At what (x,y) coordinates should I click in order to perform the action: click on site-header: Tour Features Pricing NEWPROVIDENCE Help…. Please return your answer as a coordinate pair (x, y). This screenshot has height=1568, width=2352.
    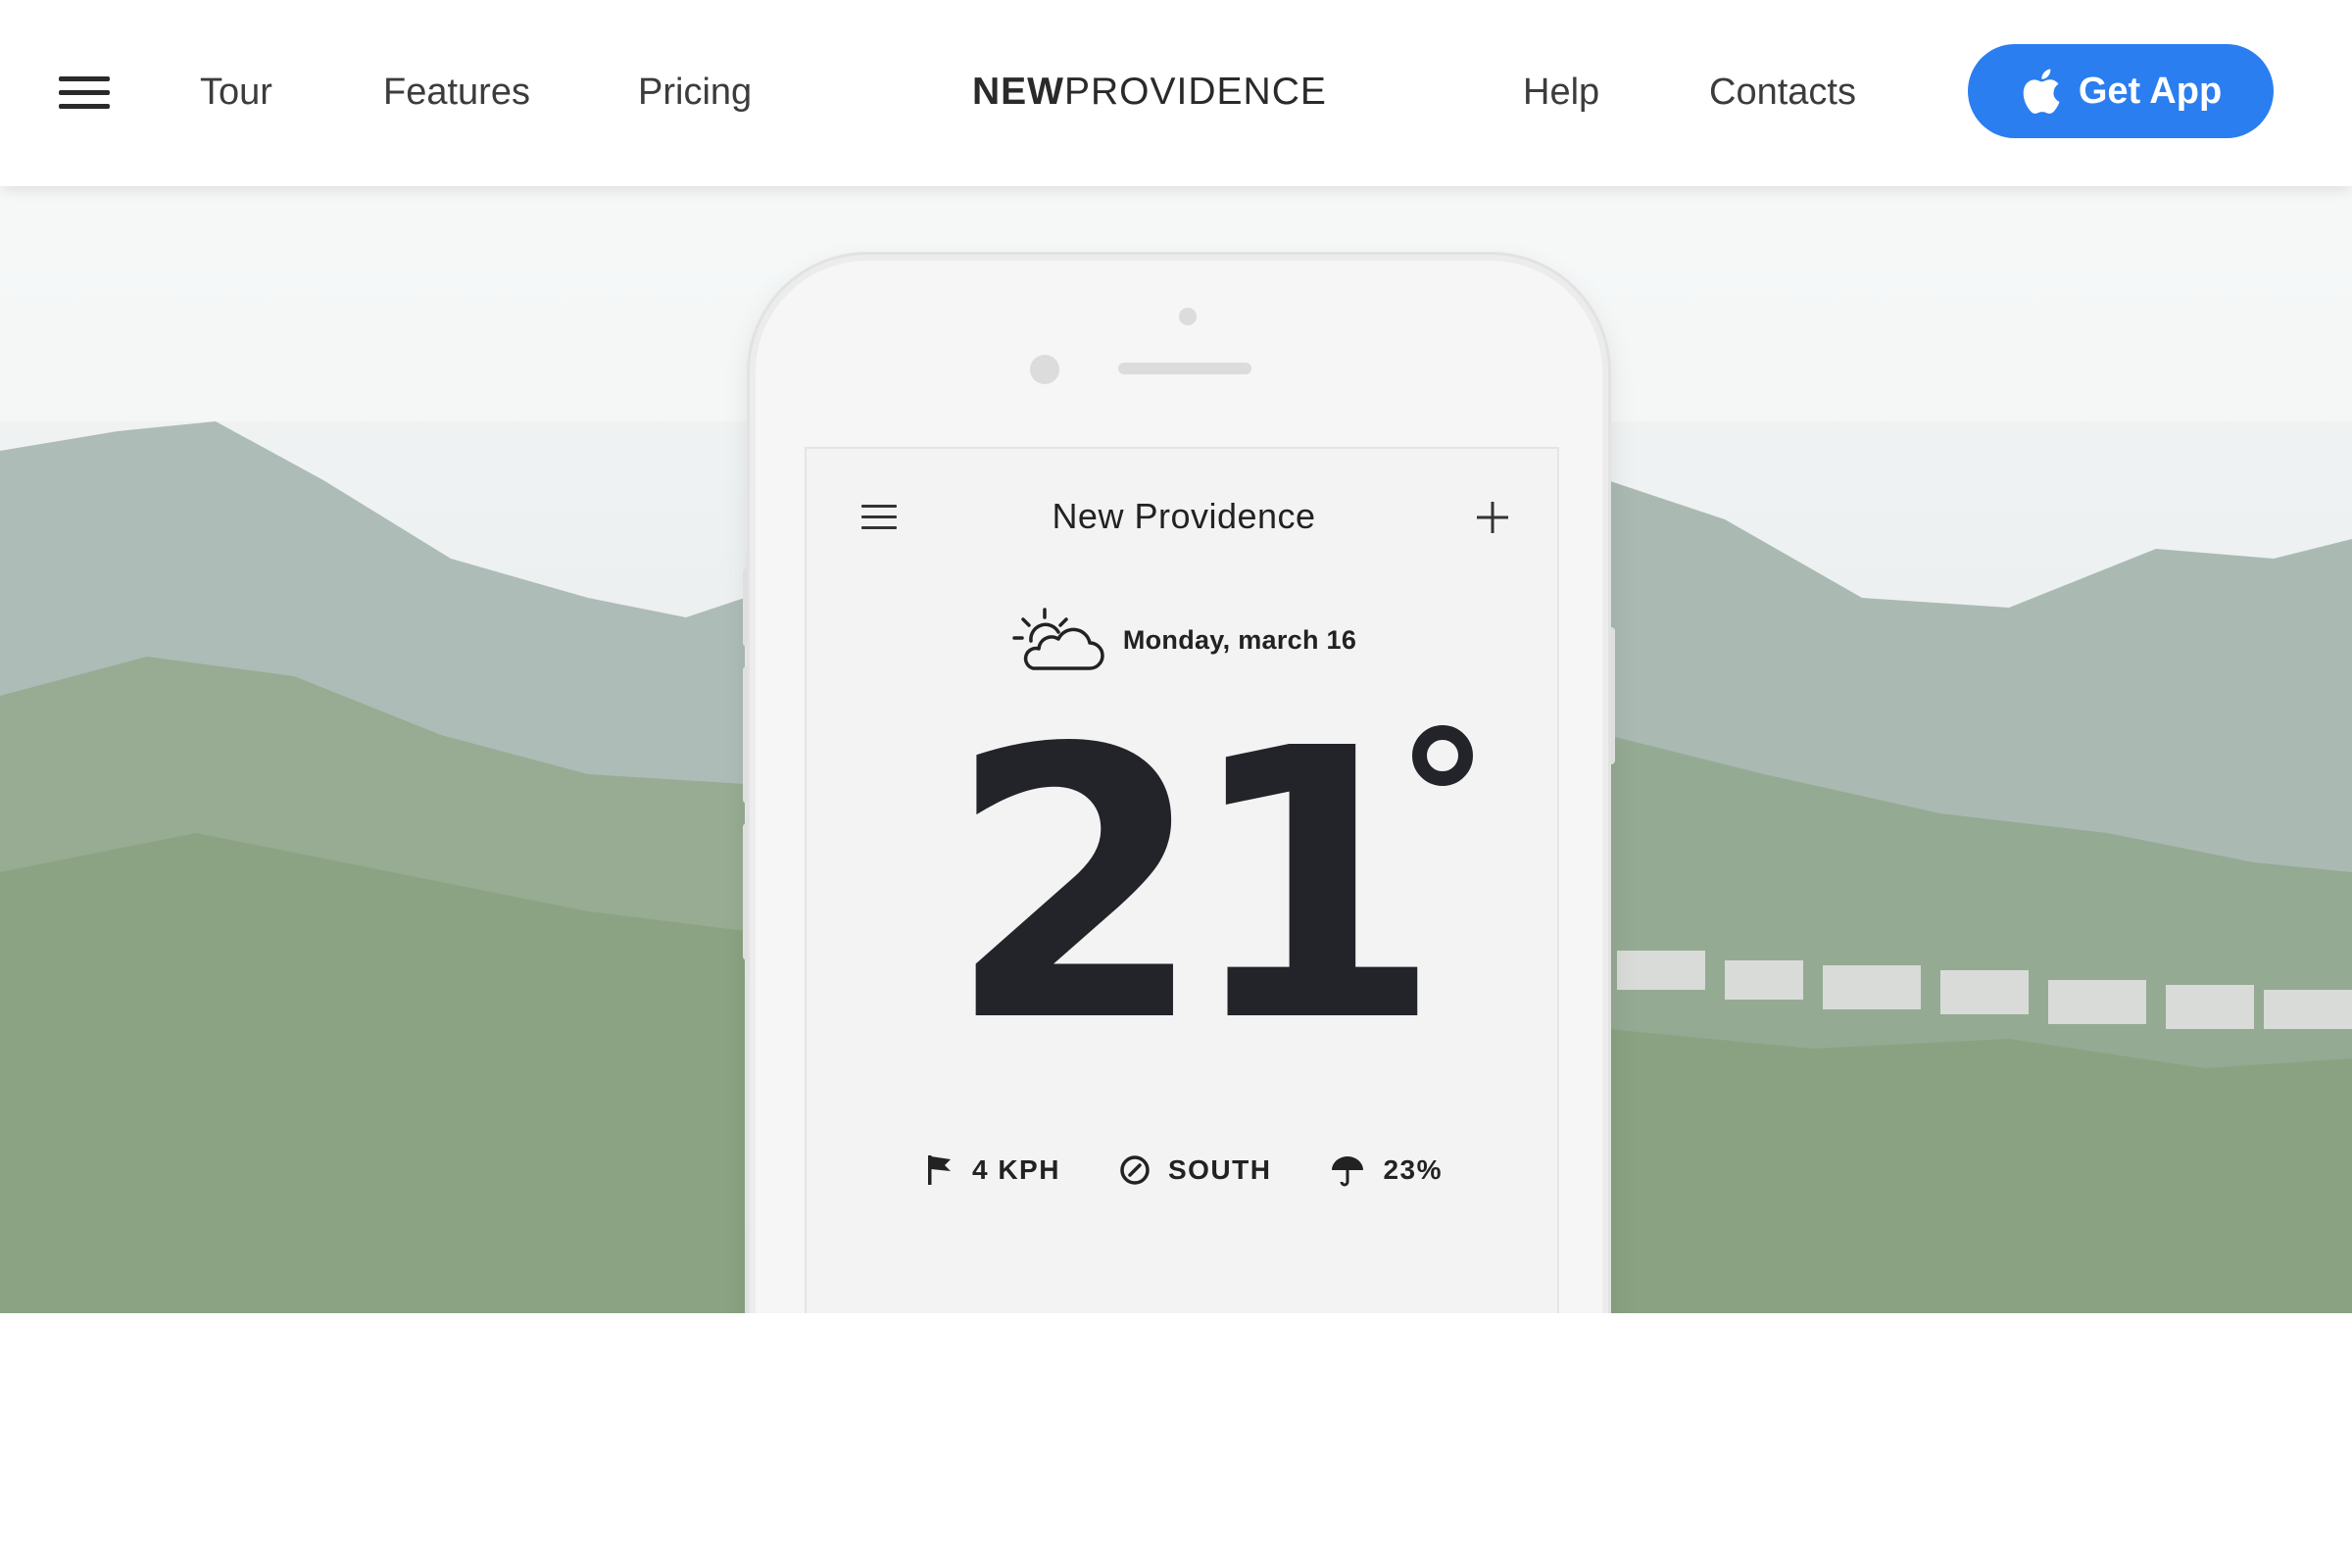
    Looking at the image, I should click on (1176, 93).